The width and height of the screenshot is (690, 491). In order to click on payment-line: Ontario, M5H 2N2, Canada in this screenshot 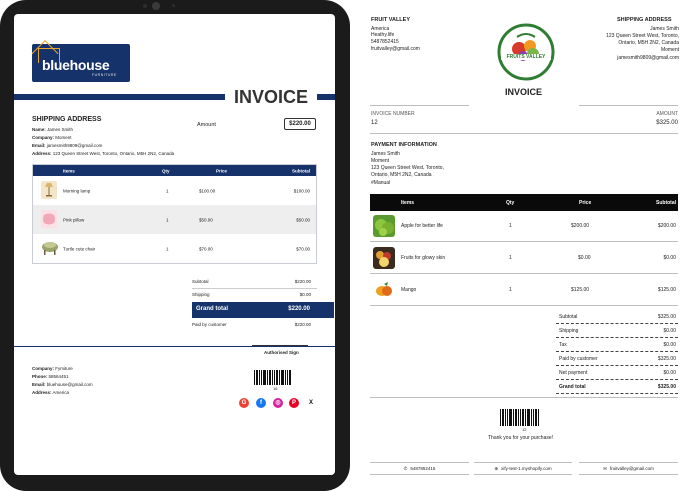, I will do `click(401, 175)`.